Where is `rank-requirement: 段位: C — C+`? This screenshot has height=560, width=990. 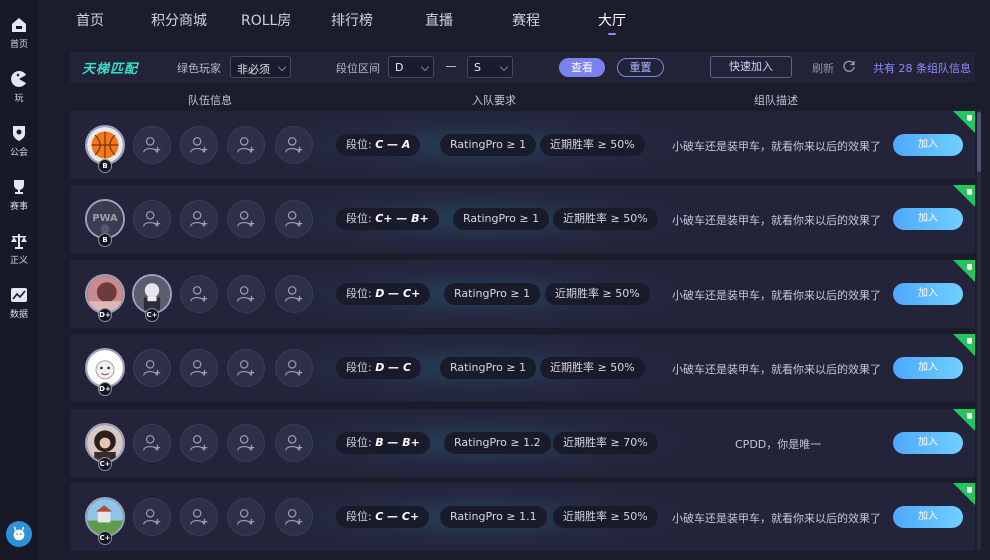
rank-requirement: 段位: C — C+ is located at coordinates (383, 517).